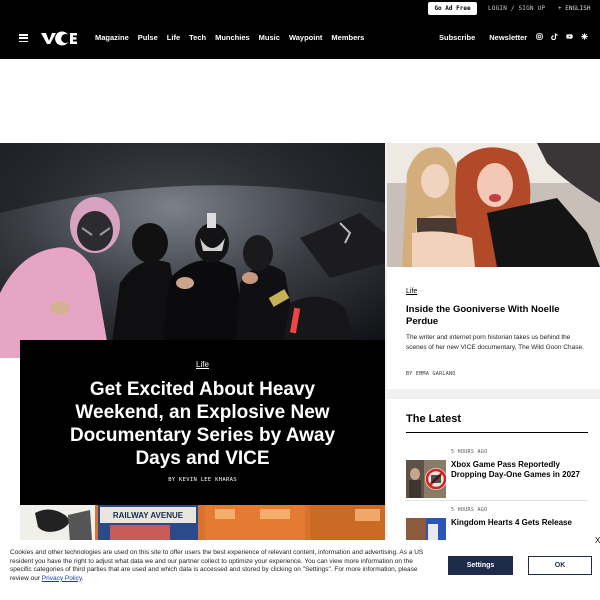 This screenshot has width=600, height=600. I want to click on latest-heading-rule, so click(497, 432).